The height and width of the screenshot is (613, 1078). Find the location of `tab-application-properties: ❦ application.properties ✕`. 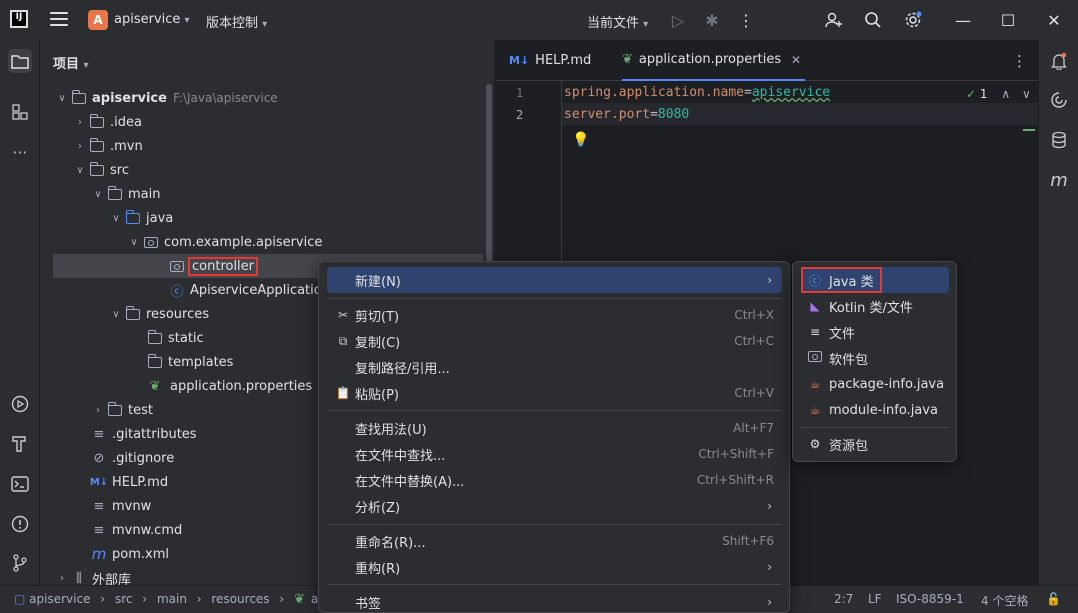

tab-application-properties: ❦ application.properties ✕ is located at coordinates (714, 60).